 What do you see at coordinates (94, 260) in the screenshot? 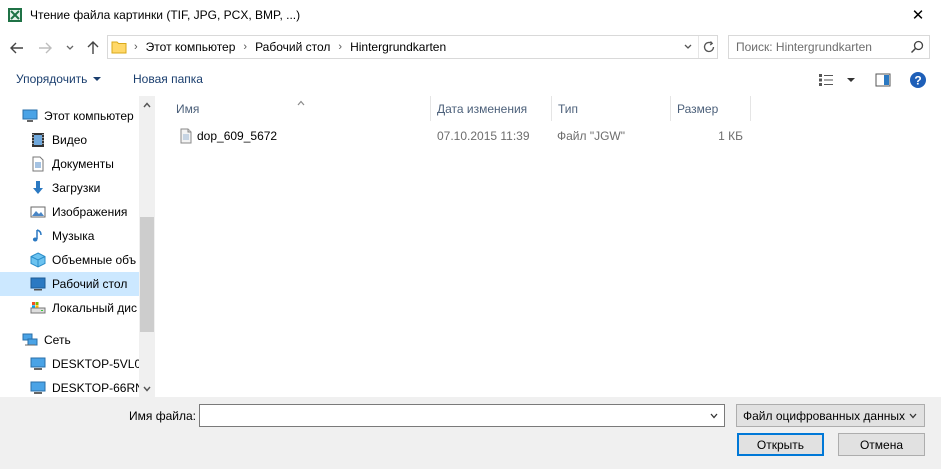
I see `sidebar-item-label: Объемные объ` at bounding box center [94, 260].